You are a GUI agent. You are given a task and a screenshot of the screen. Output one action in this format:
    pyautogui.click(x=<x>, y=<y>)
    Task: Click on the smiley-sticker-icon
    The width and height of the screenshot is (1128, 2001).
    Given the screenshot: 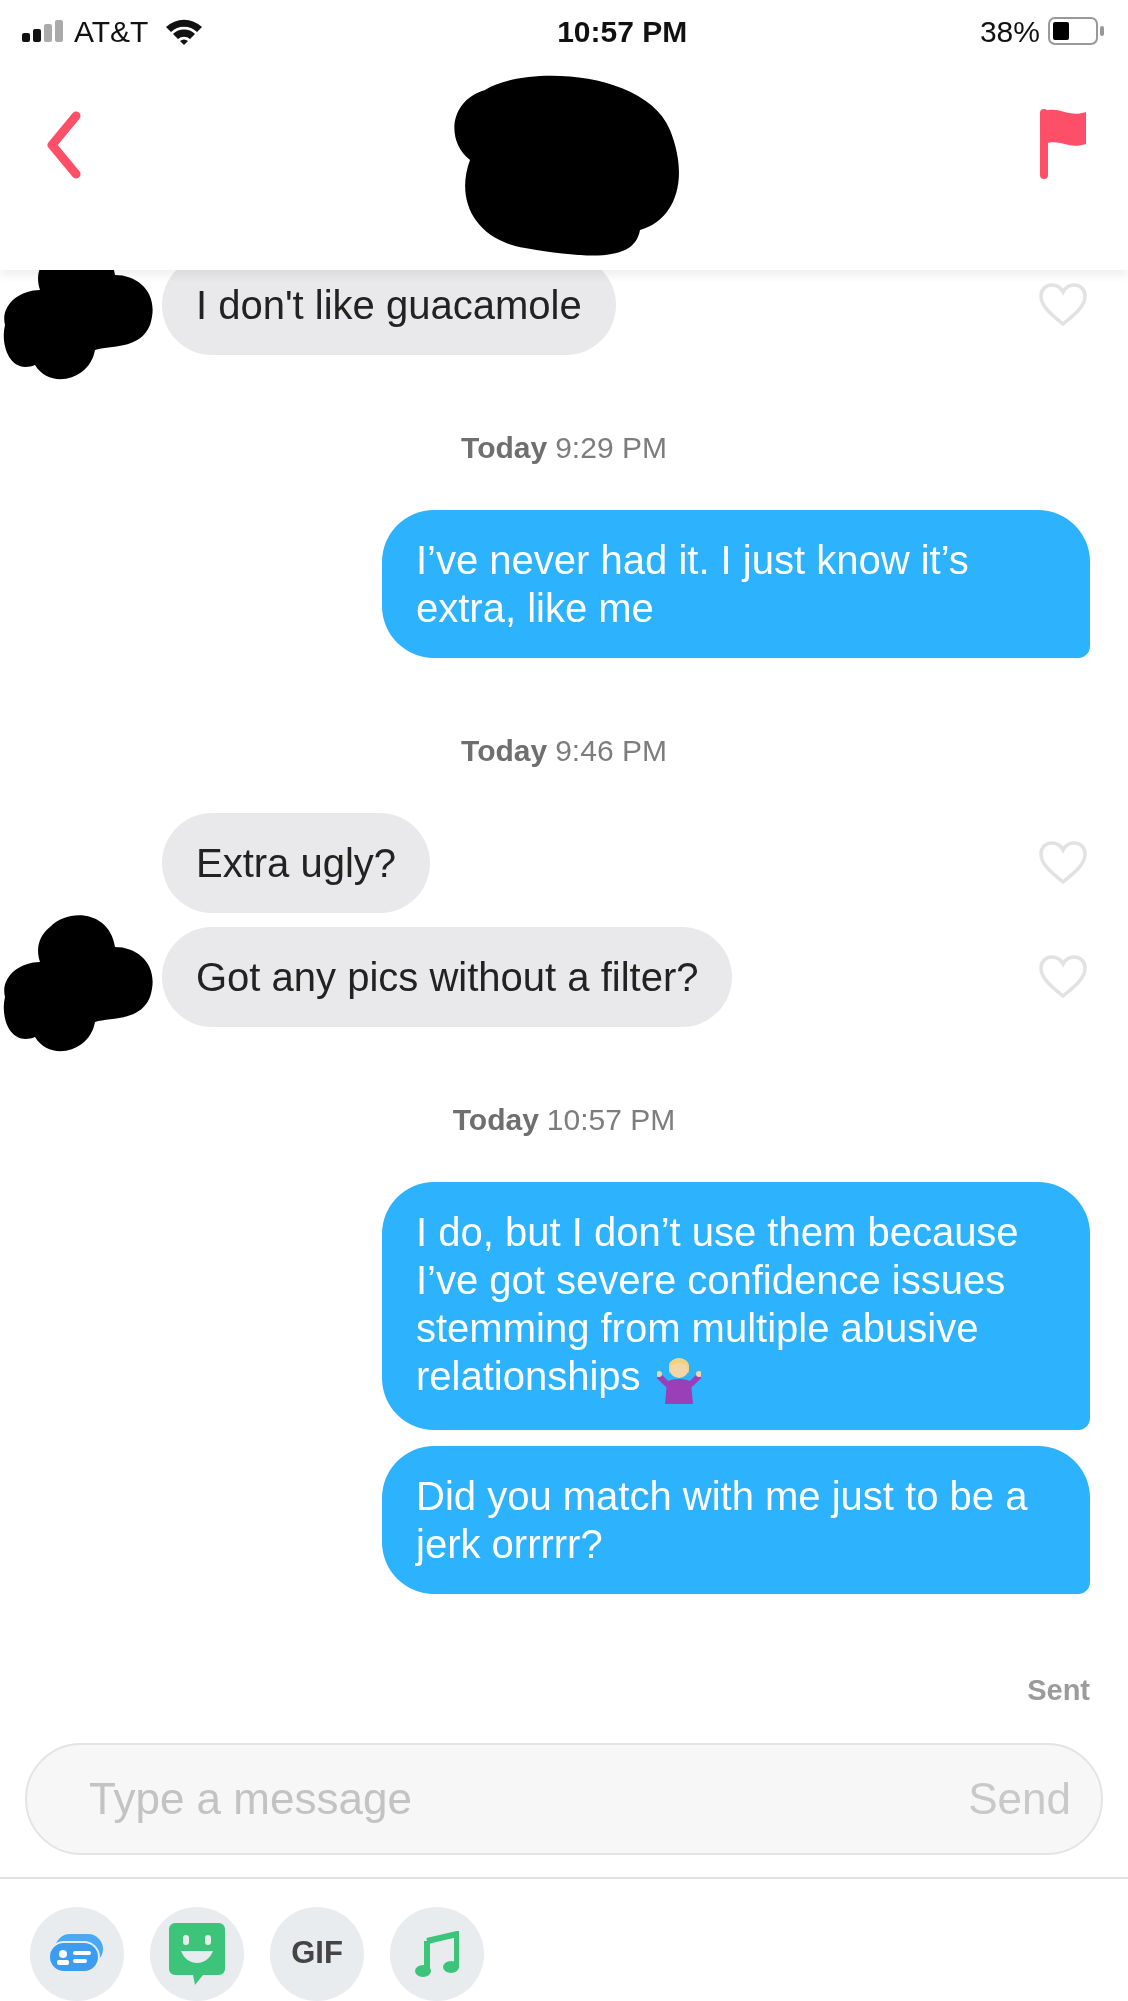 What is the action you would take?
    pyautogui.click(x=197, y=1953)
    